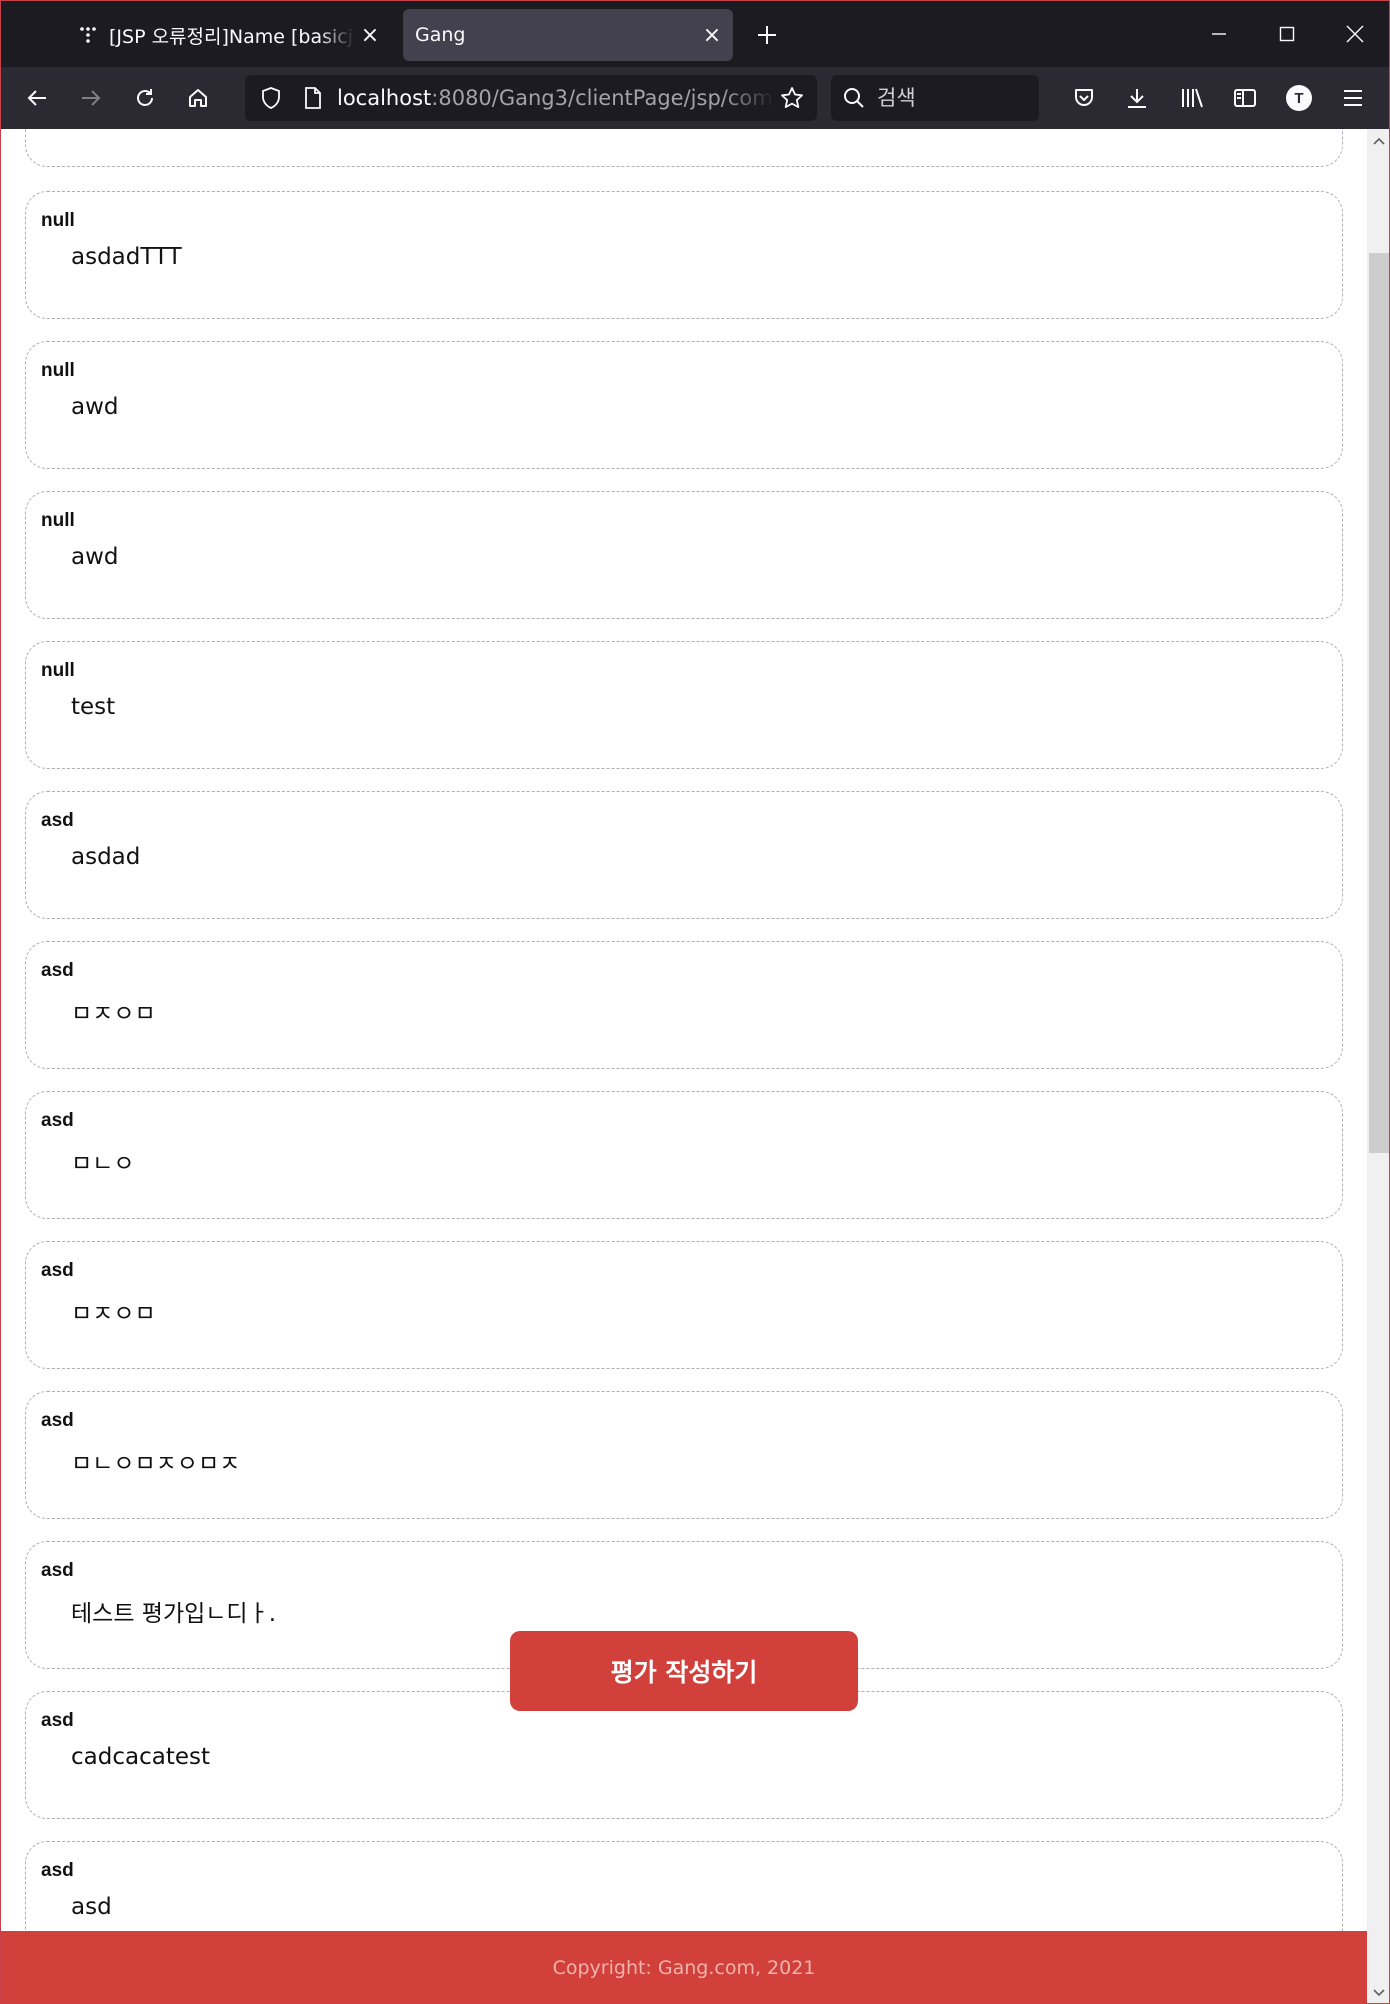 The image size is (1390, 2004). I want to click on sidebar-icon, so click(1245, 98).